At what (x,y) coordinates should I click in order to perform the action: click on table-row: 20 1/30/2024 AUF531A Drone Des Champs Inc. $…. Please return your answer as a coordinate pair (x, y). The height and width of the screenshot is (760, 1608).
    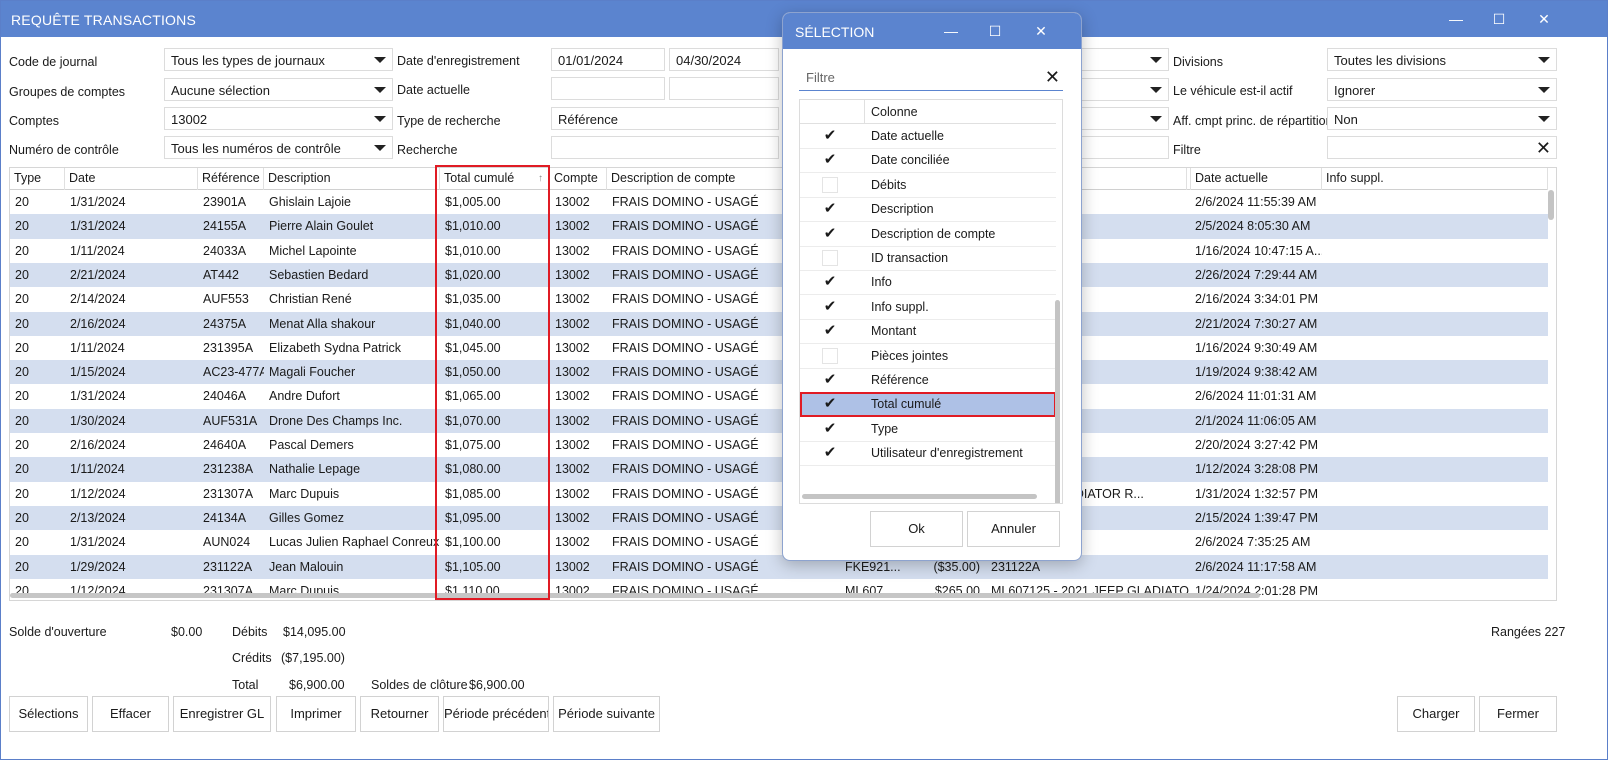
    Looking at the image, I should click on (779, 420).